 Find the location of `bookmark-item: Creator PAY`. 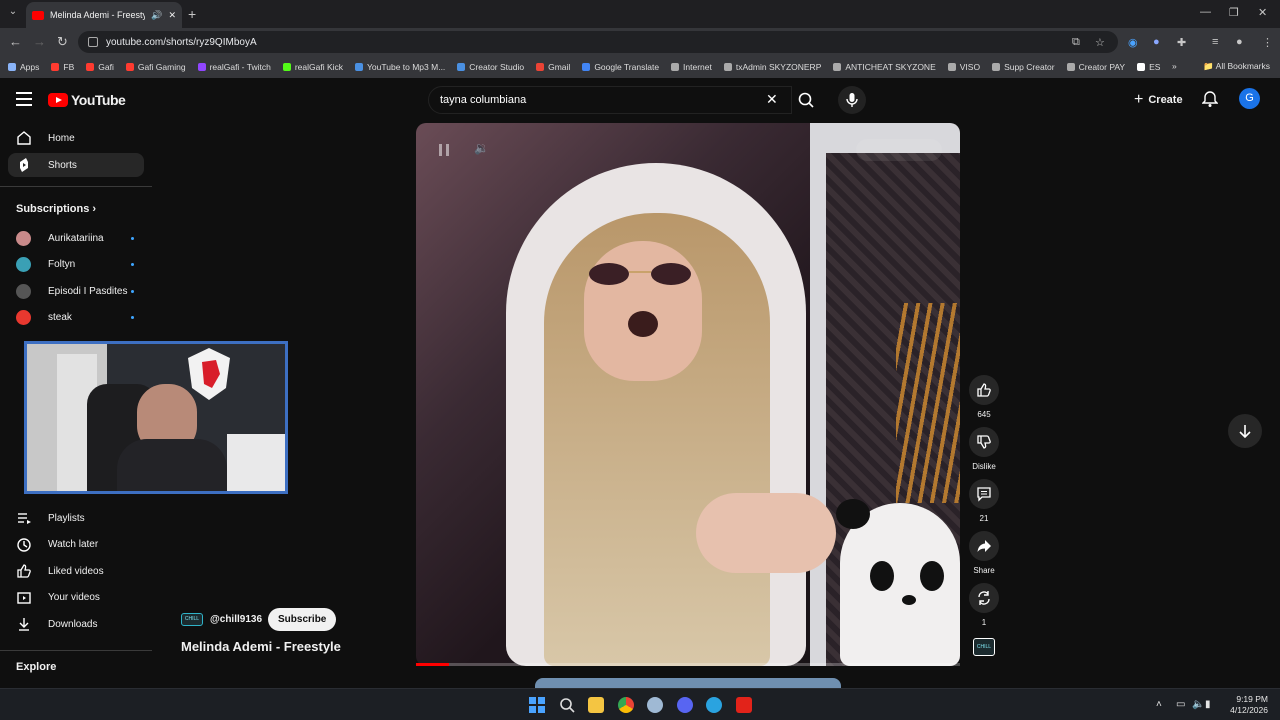

bookmark-item: Creator PAY is located at coordinates (1095, 67).